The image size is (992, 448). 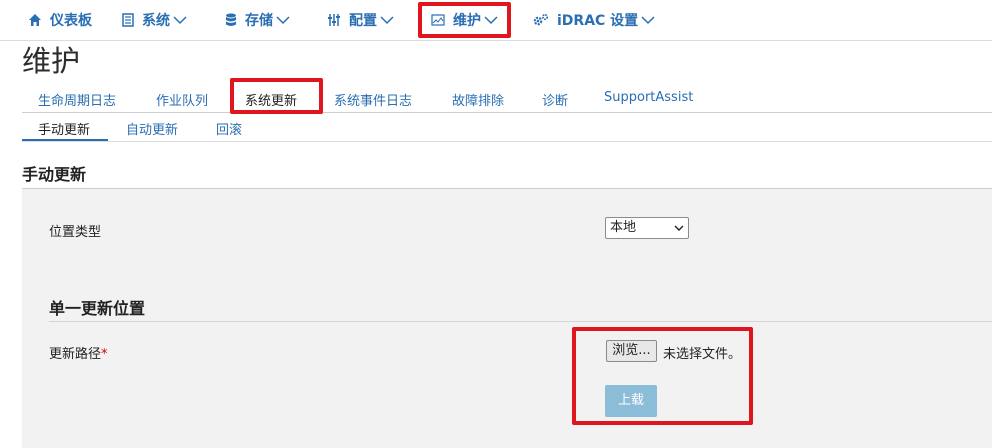 I want to click on location-type-value: 本地, so click(x=623, y=227).